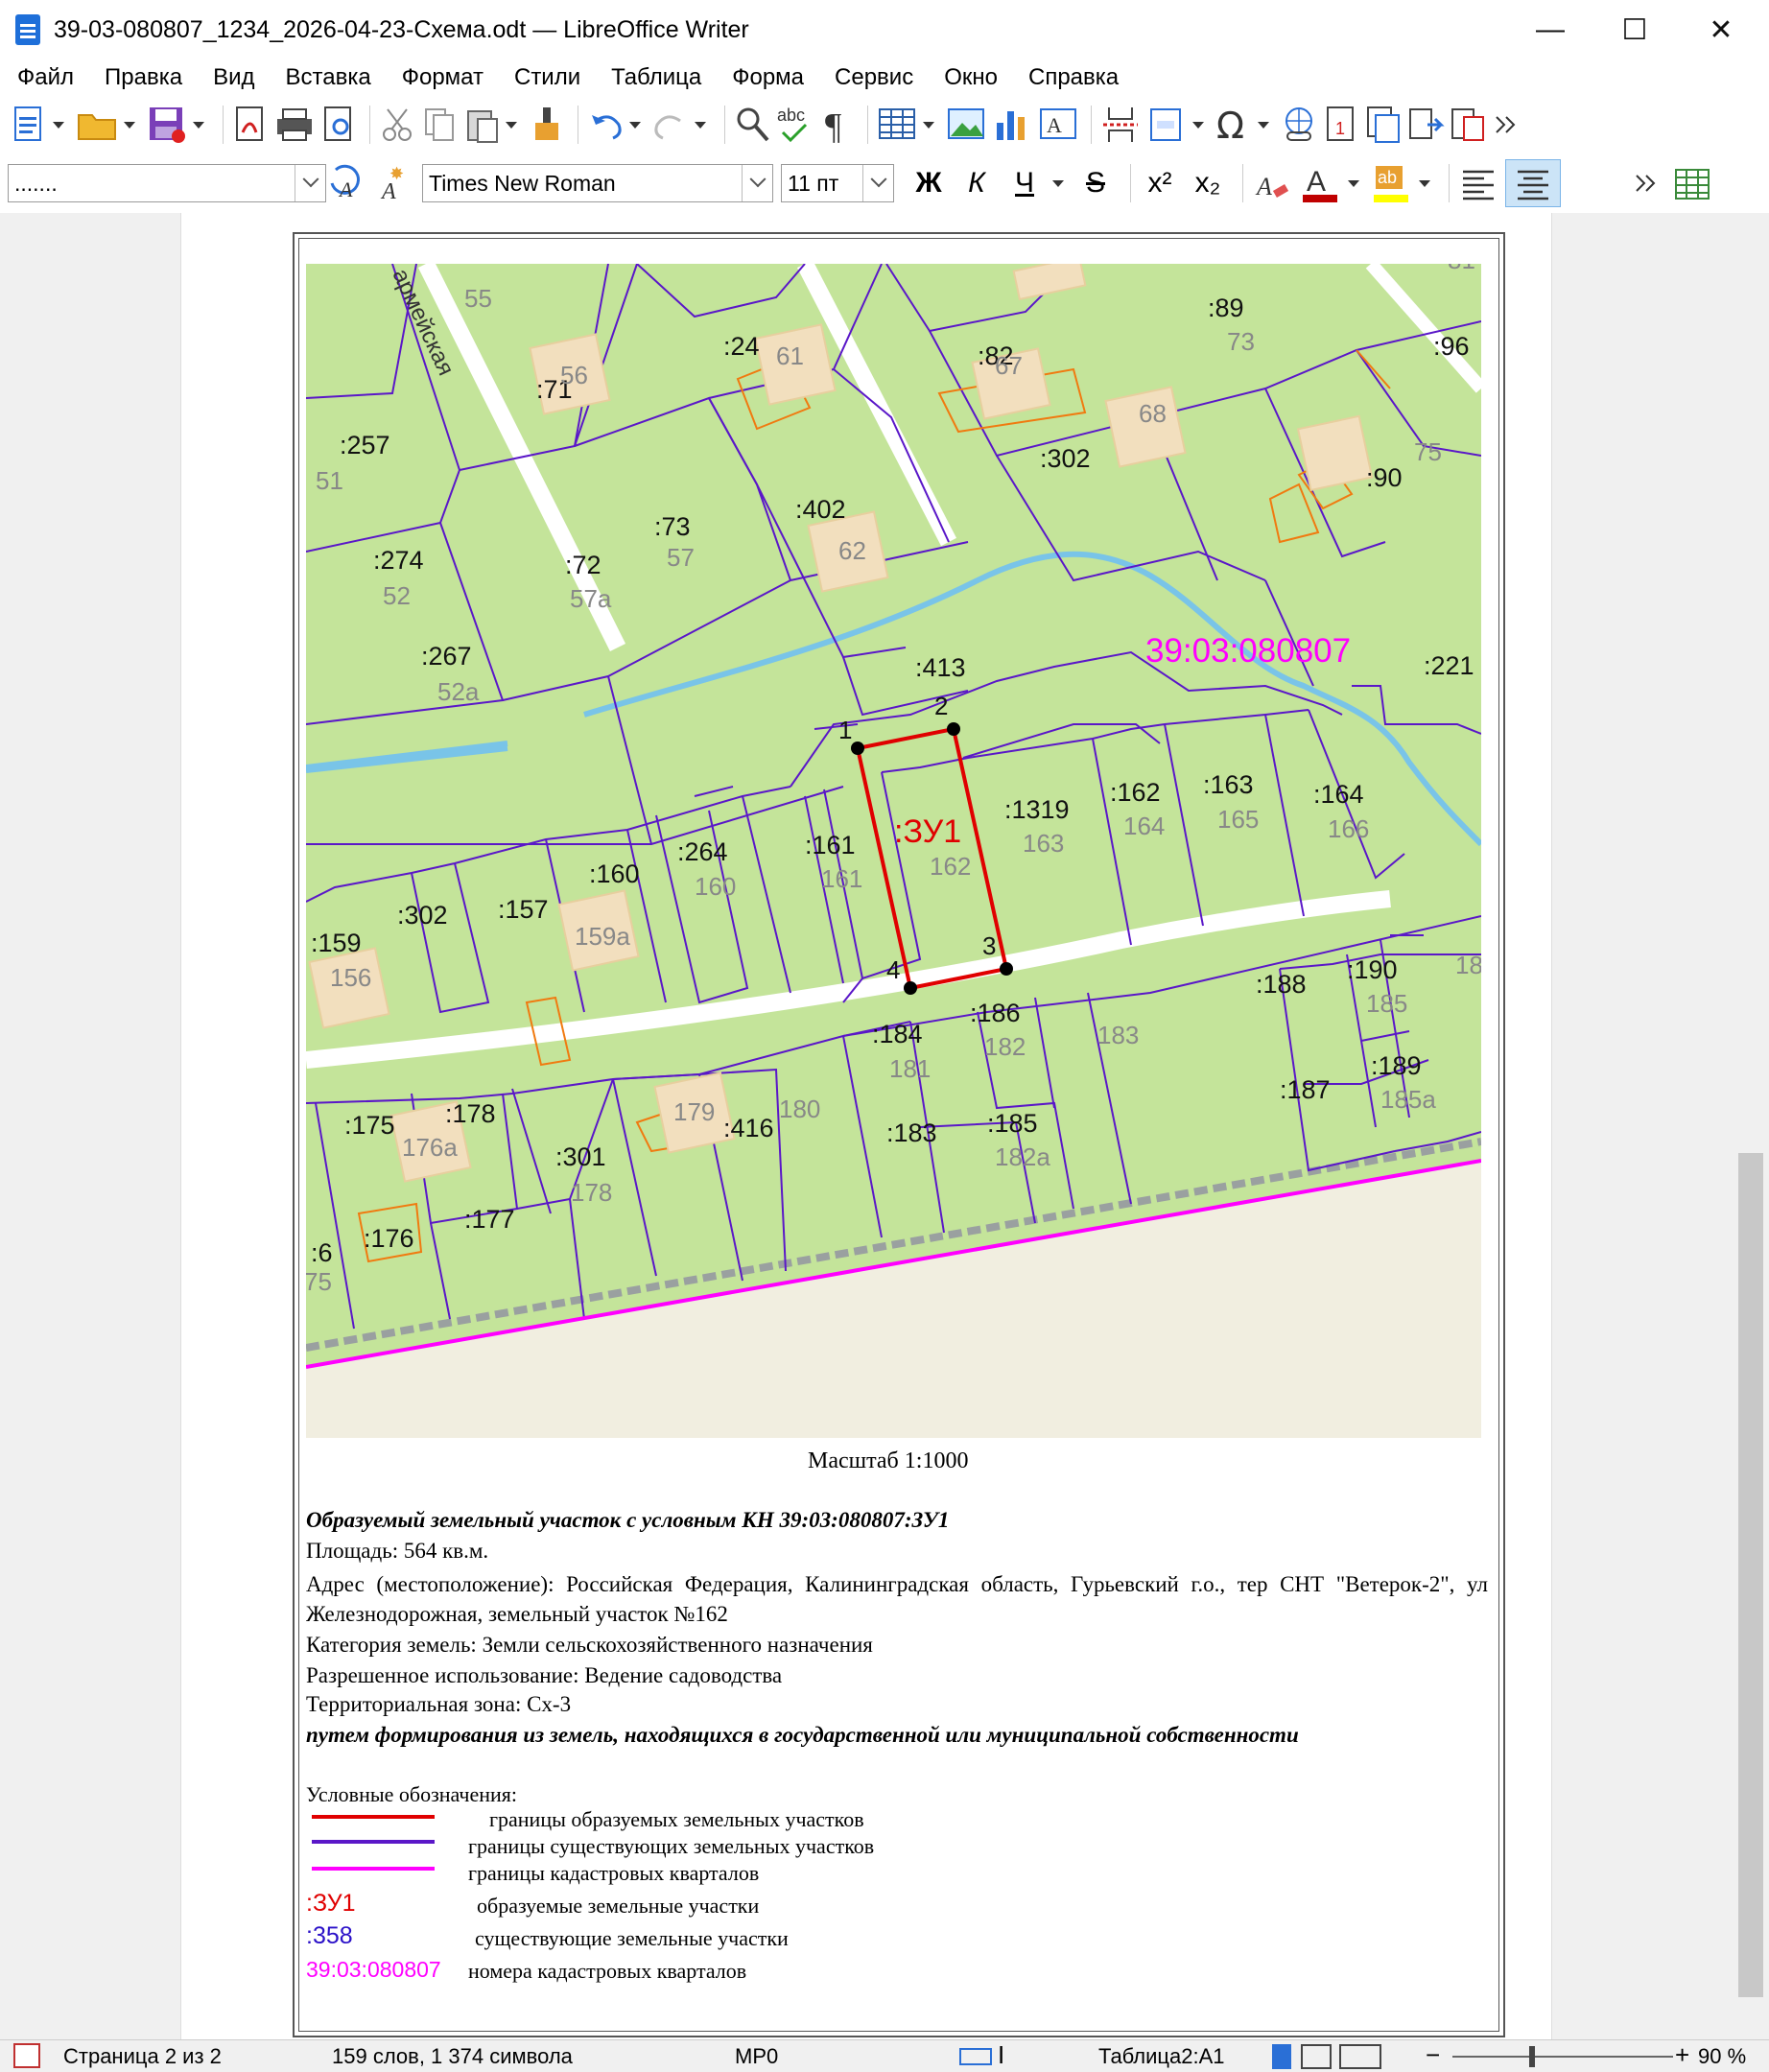  What do you see at coordinates (605, 125) in the screenshot?
I see `undo-icon` at bounding box center [605, 125].